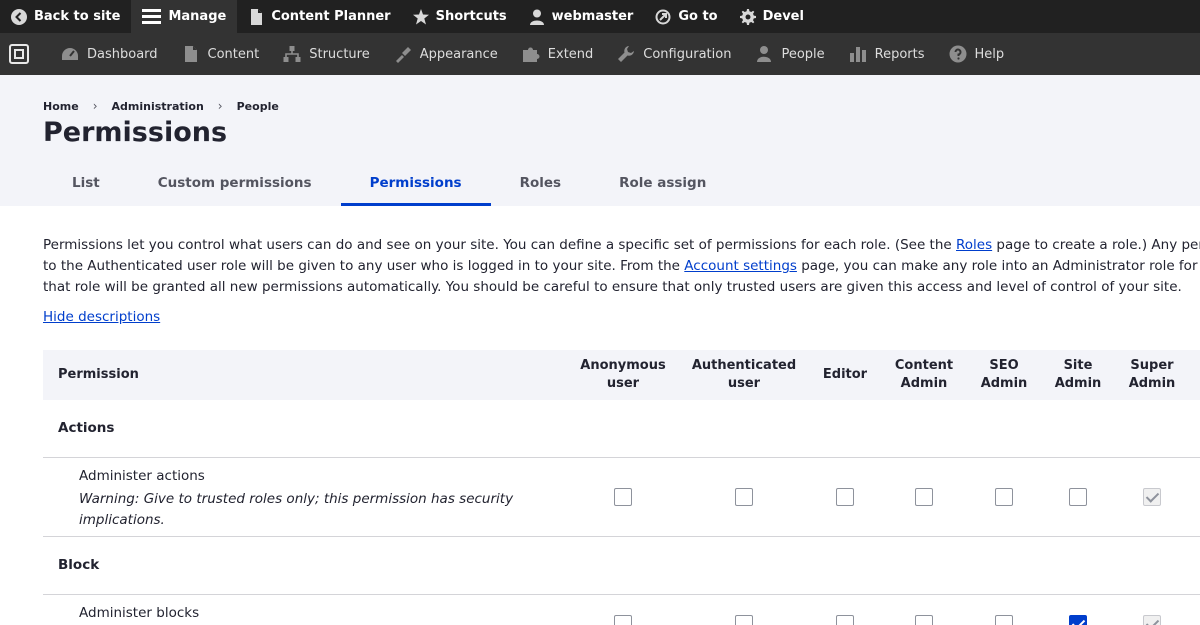 The width and height of the screenshot is (1200, 625). I want to click on tray-item-label: Help, so click(989, 54).